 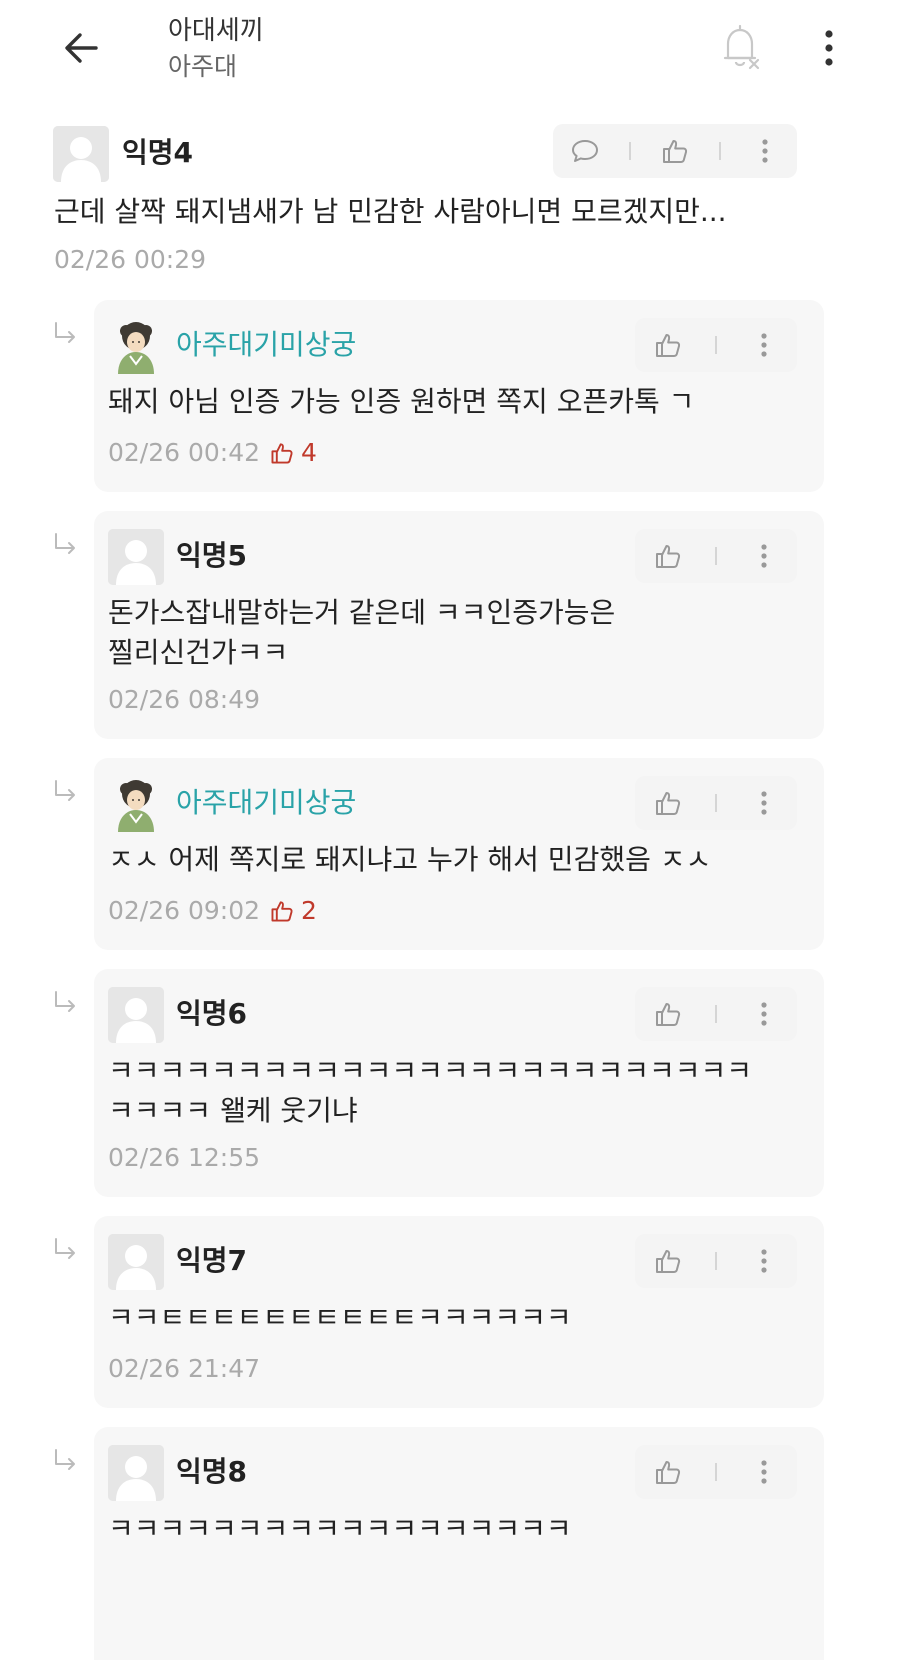 I want to click on reply-text: ㅋㅋㅋㅋㅋㅋㅋㅋㅋㅋㅋㅋㅋㅋㅋㅋㅋㅋㅋㅋㅋㅋㅋㅋㅋ ㅋㅋㅋㅋ 왤케 웃기냐, so click(x=430, y=1090).